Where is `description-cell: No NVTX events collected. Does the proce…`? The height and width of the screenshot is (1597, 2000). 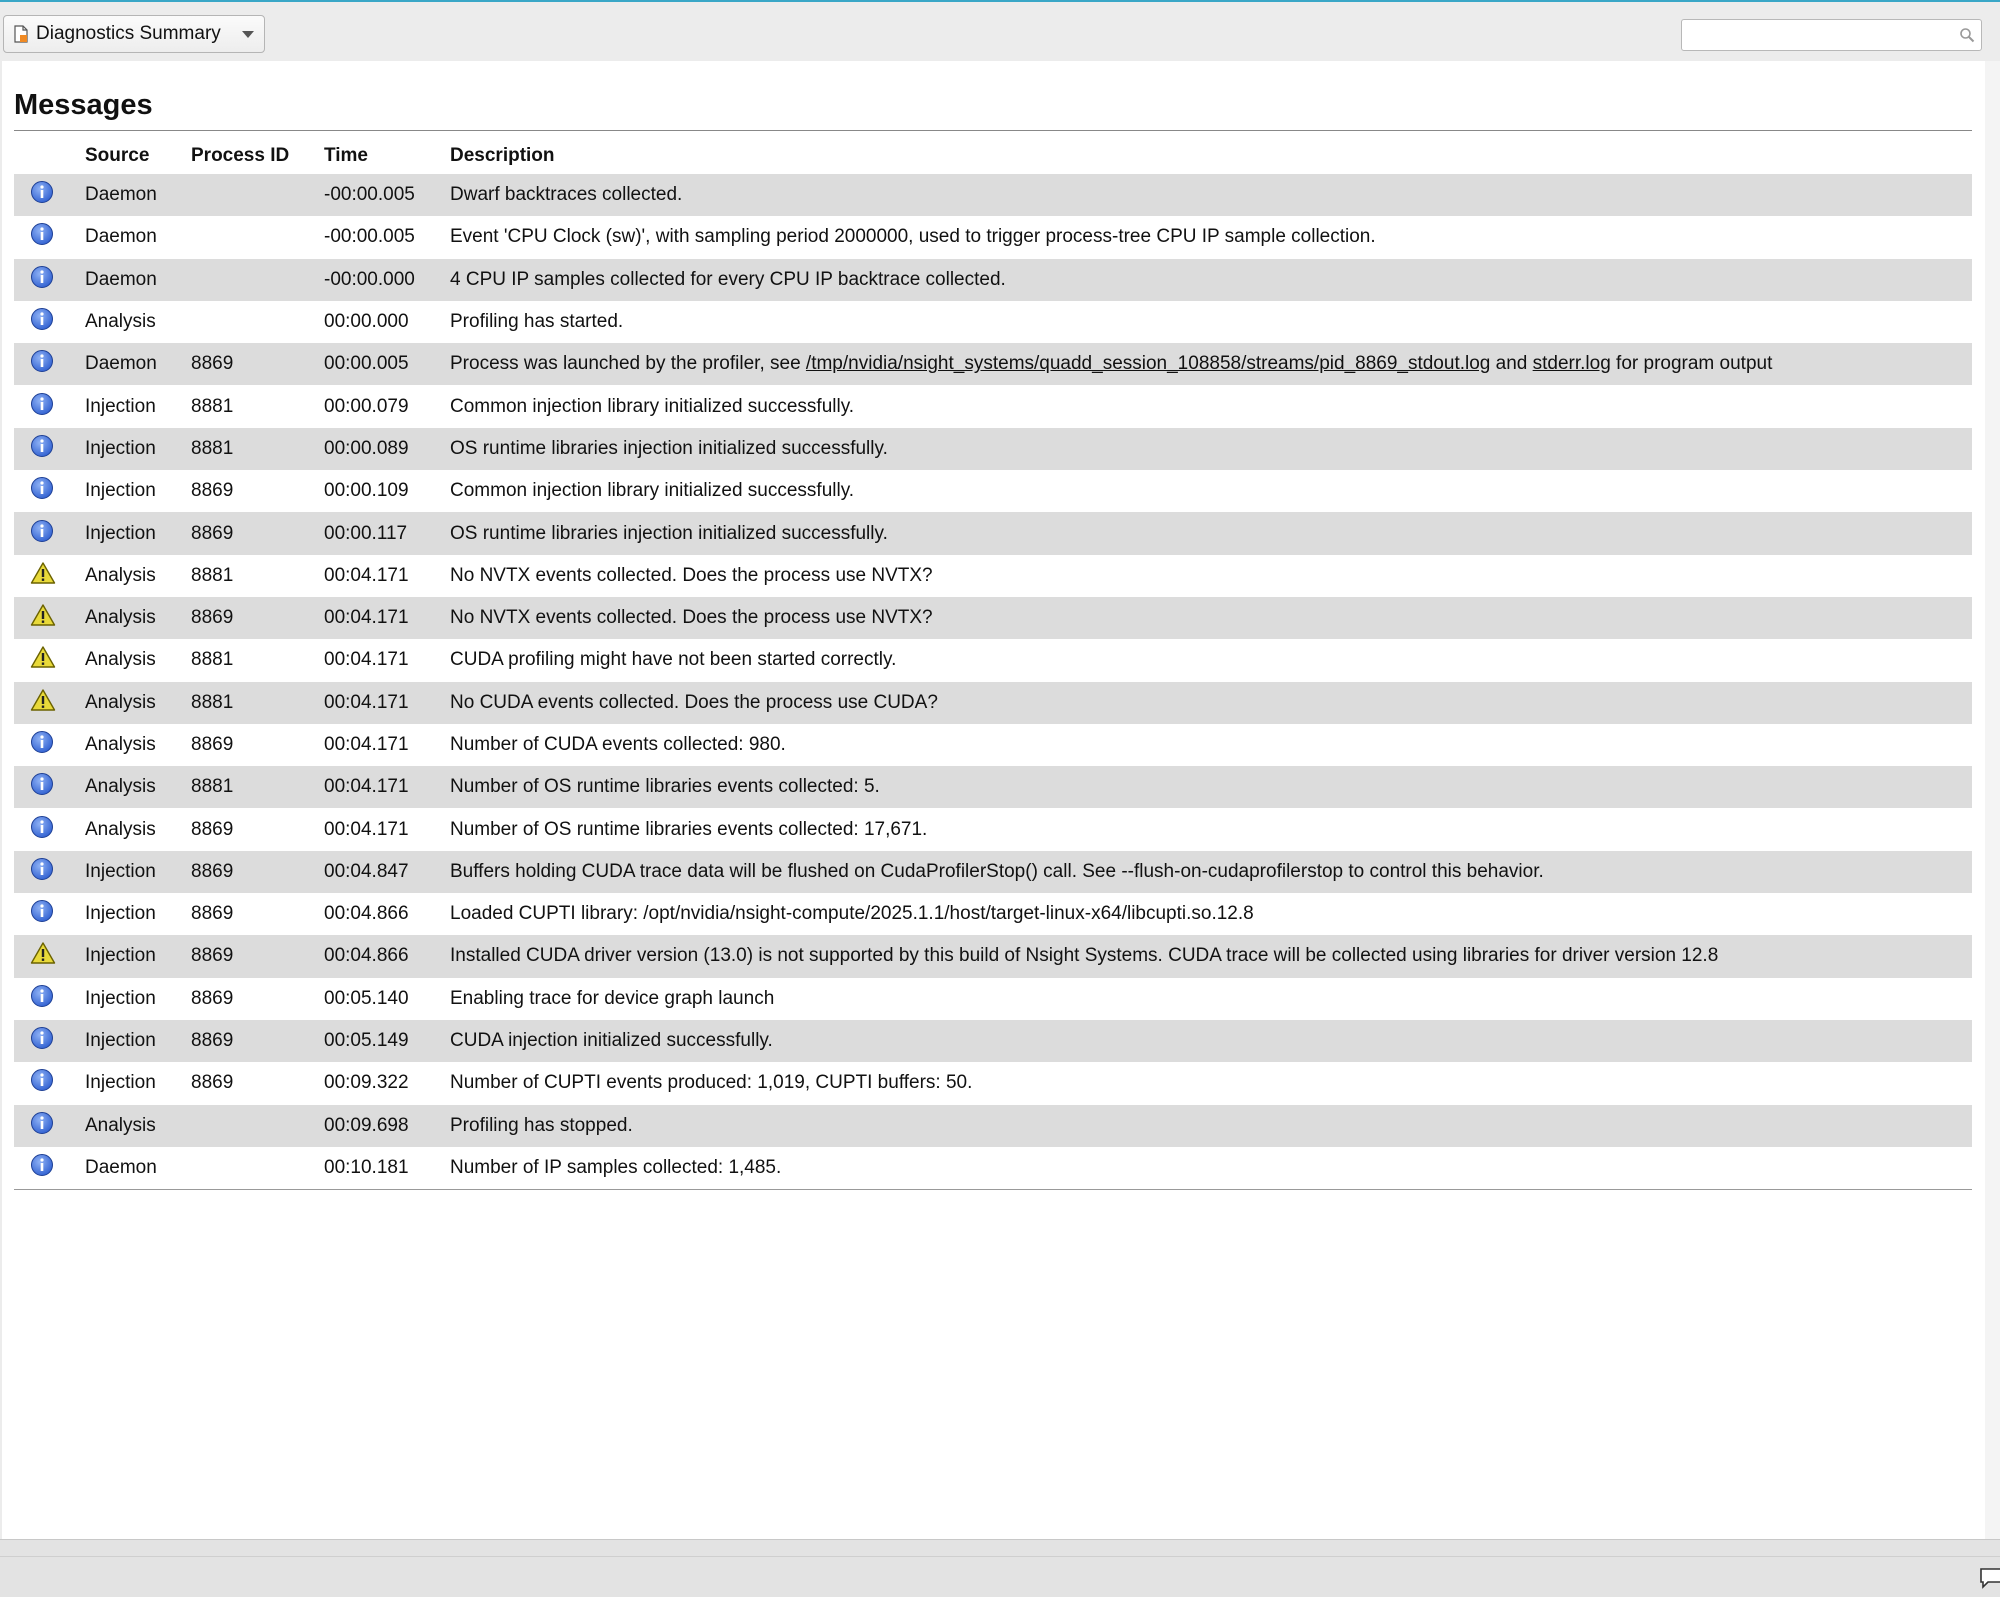 description-cell: No NVTX events collected. Does the proce… is located at coordinates (691, 618).